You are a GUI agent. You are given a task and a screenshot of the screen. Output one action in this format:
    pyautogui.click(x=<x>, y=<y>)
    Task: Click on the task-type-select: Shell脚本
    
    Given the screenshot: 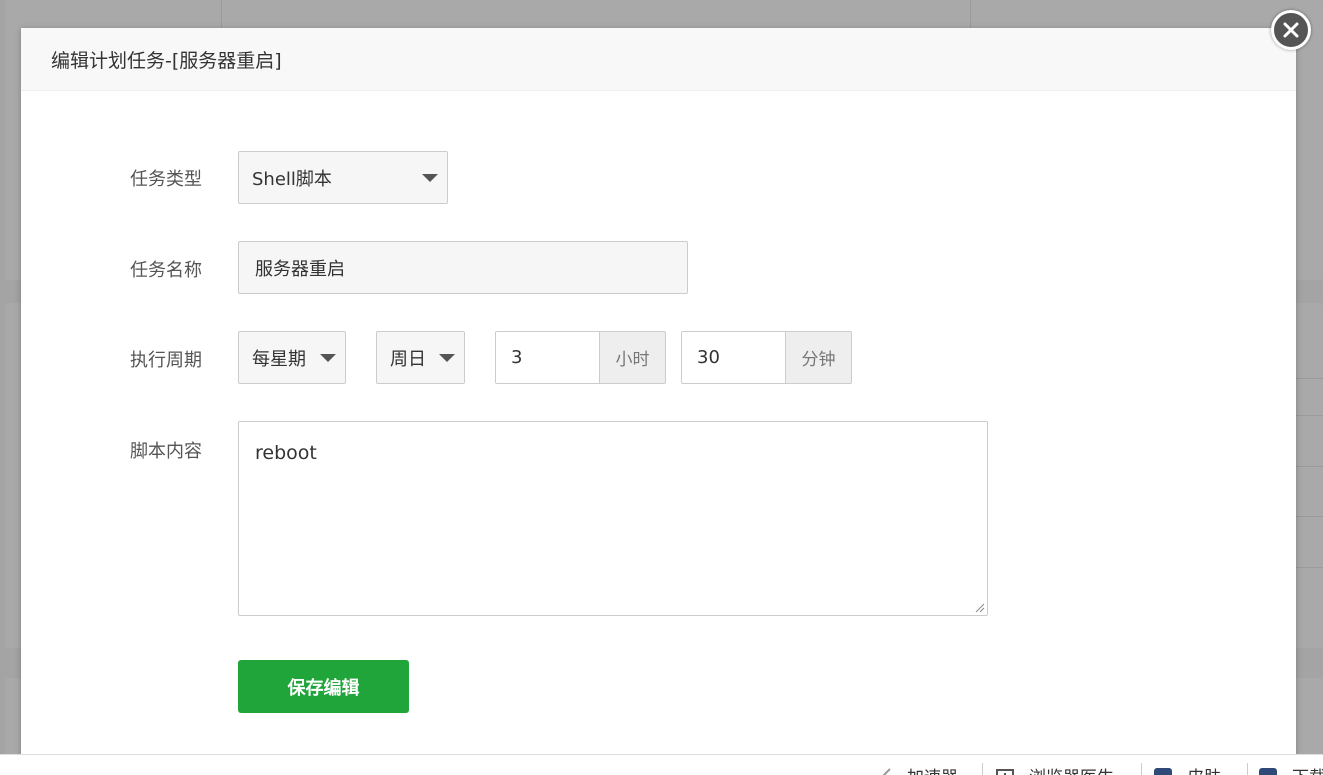 What is the action you would take?
    pyautogui.click(x=343, y=177)
    